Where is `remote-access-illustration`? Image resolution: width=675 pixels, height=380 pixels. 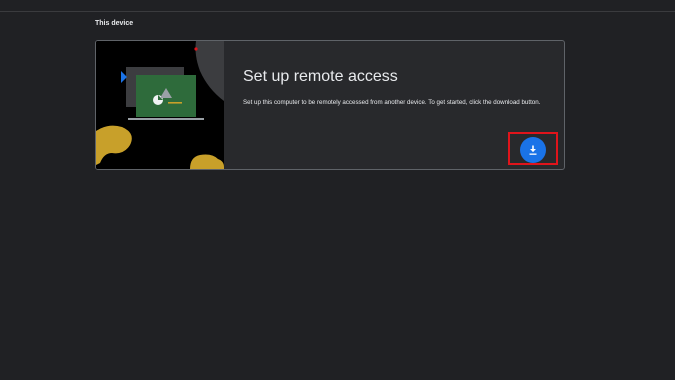 remote-access-illustration is located at coordinates (160, 105).